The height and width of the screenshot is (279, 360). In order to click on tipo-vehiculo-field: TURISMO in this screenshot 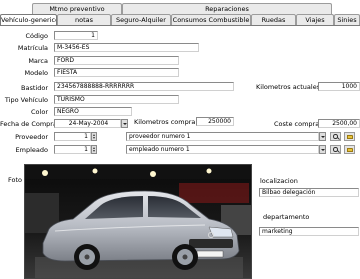, I will do `click(116, 99)`.